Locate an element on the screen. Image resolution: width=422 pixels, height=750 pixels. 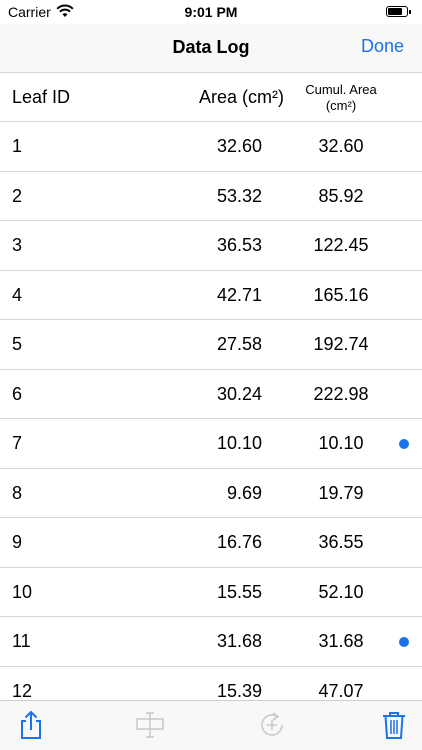
column-header-leaf-id: Leaf ID is located at coordinates (41, 97).